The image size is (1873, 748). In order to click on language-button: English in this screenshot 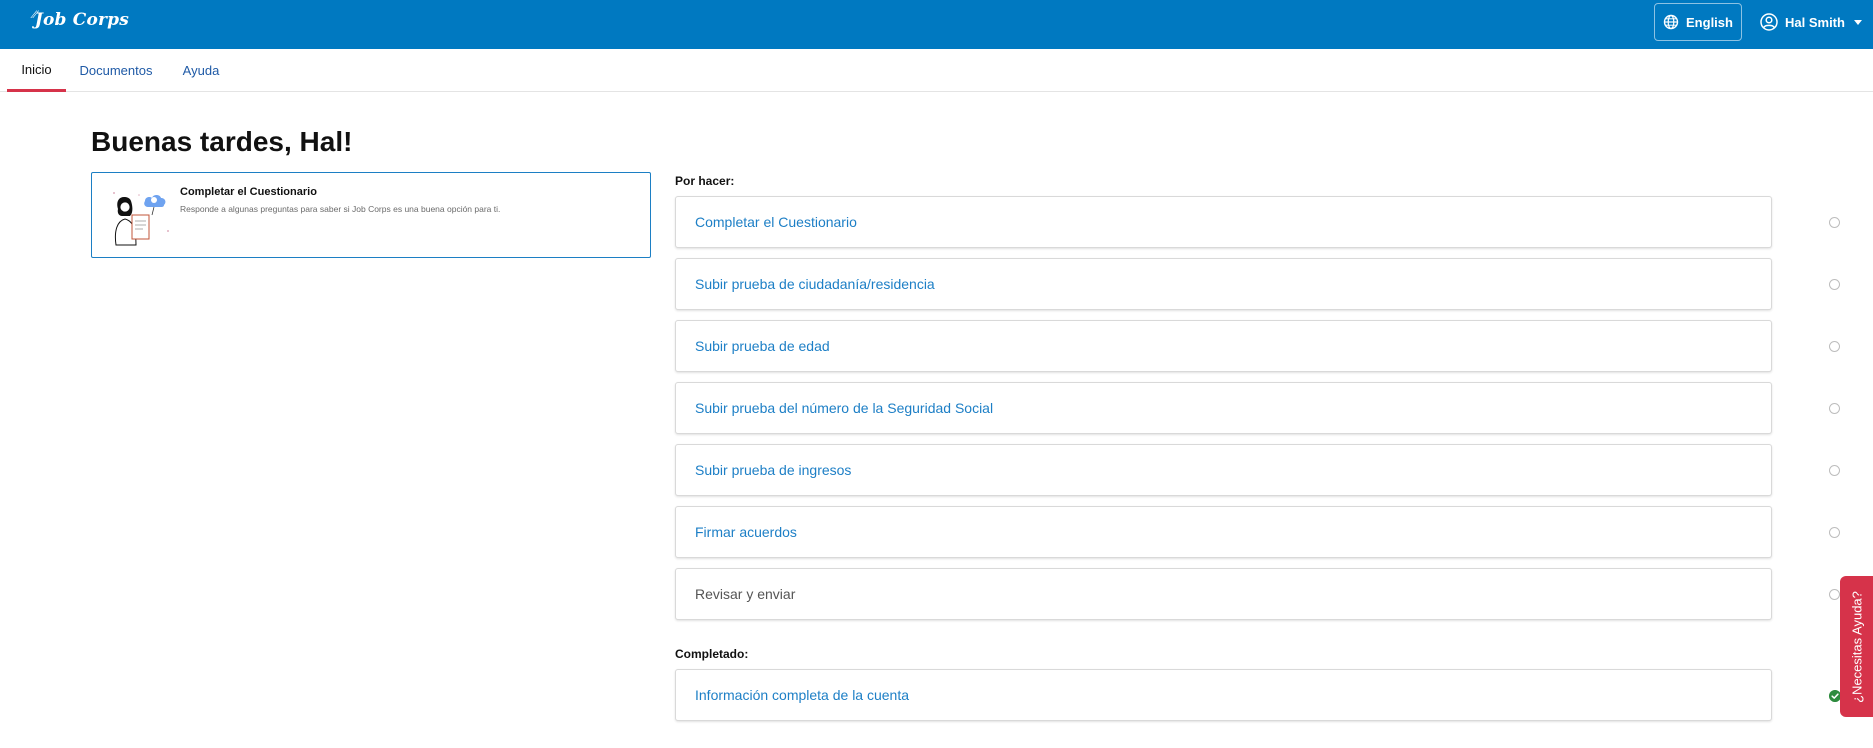, I will do `click(1698, 22)`.